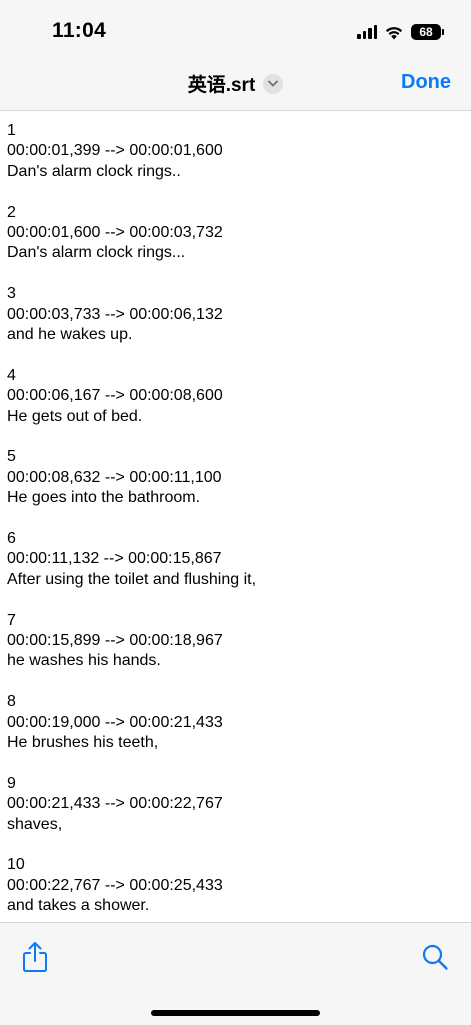  What do you see at coordinates (115, 804) in the screenshot?
I see `subtitle-timing: 00:00:21,433 --> 00:00:22,767` at bounding box center [115, 804].